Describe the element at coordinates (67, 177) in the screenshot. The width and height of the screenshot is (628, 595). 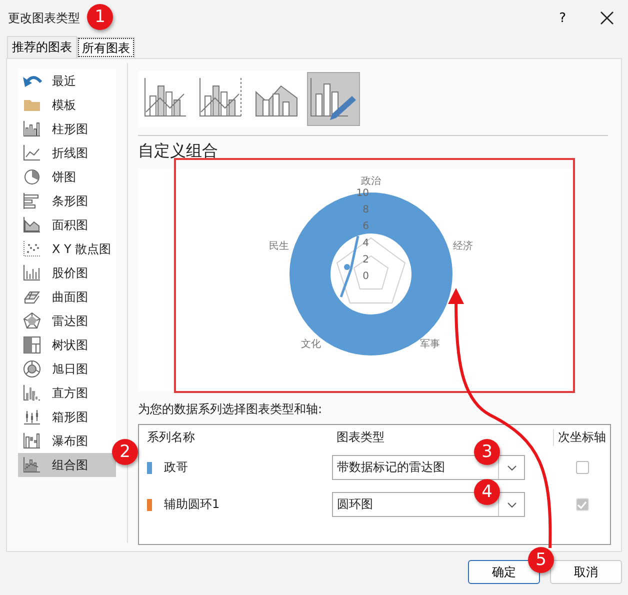
I see `chart-type-item: 饼图` at that location.